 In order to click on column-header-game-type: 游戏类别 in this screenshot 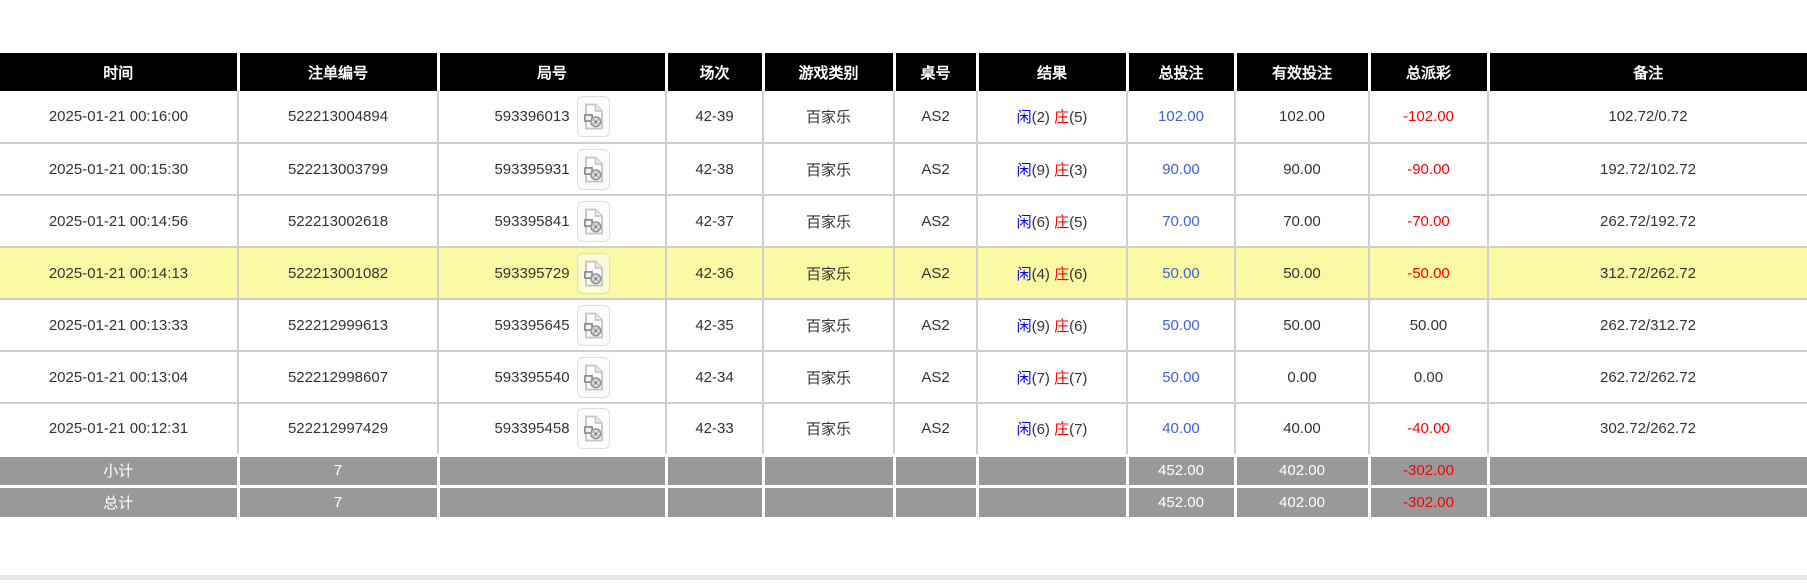, I will do `click(829, 72)`.